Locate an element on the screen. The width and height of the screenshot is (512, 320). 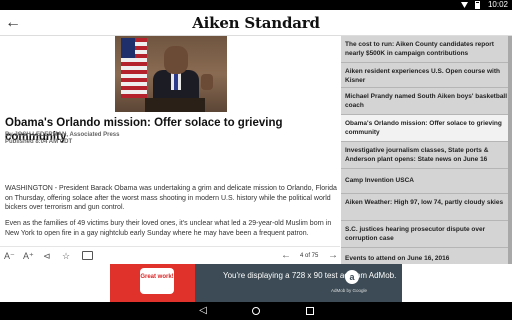
photo-tie is located at coordinates (176, 81).